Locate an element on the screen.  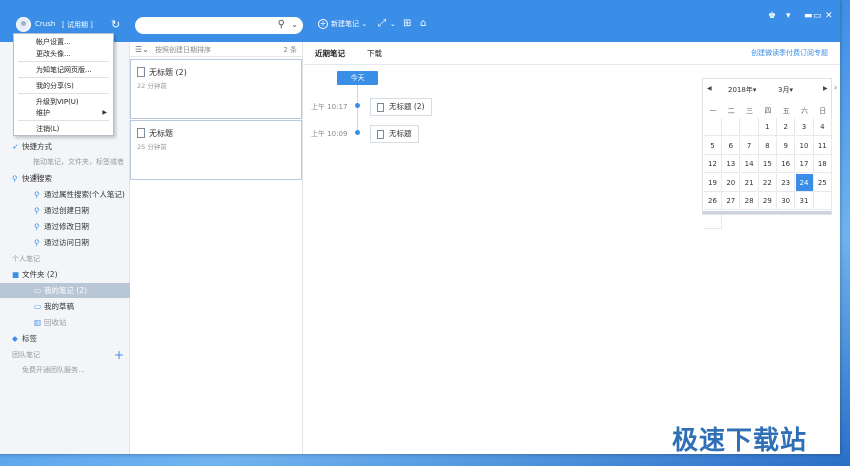
calendar-day: 29 is located at coordinates (767, 201).